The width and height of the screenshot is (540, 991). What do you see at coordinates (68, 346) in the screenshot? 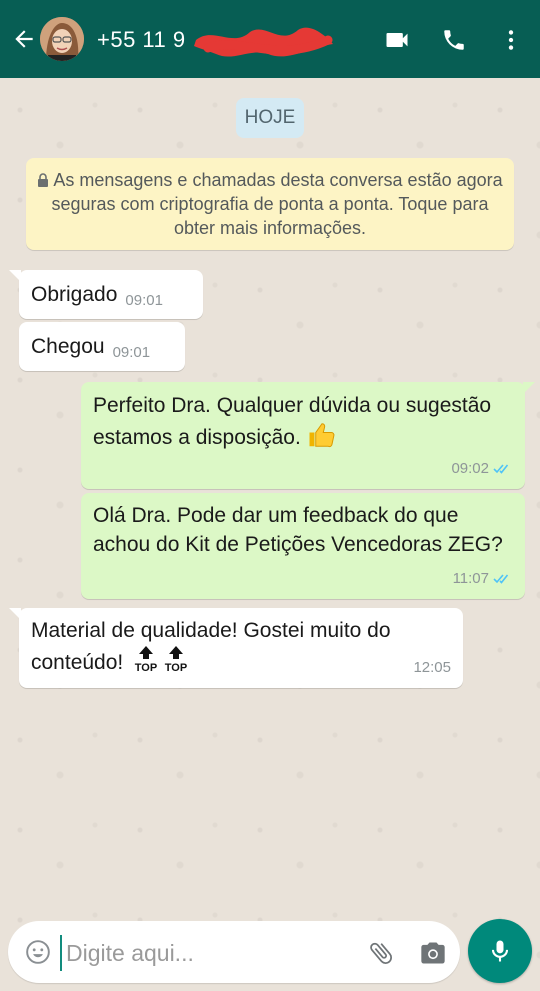
I see `message-text: Chegou` at bounding box center [68, 346].